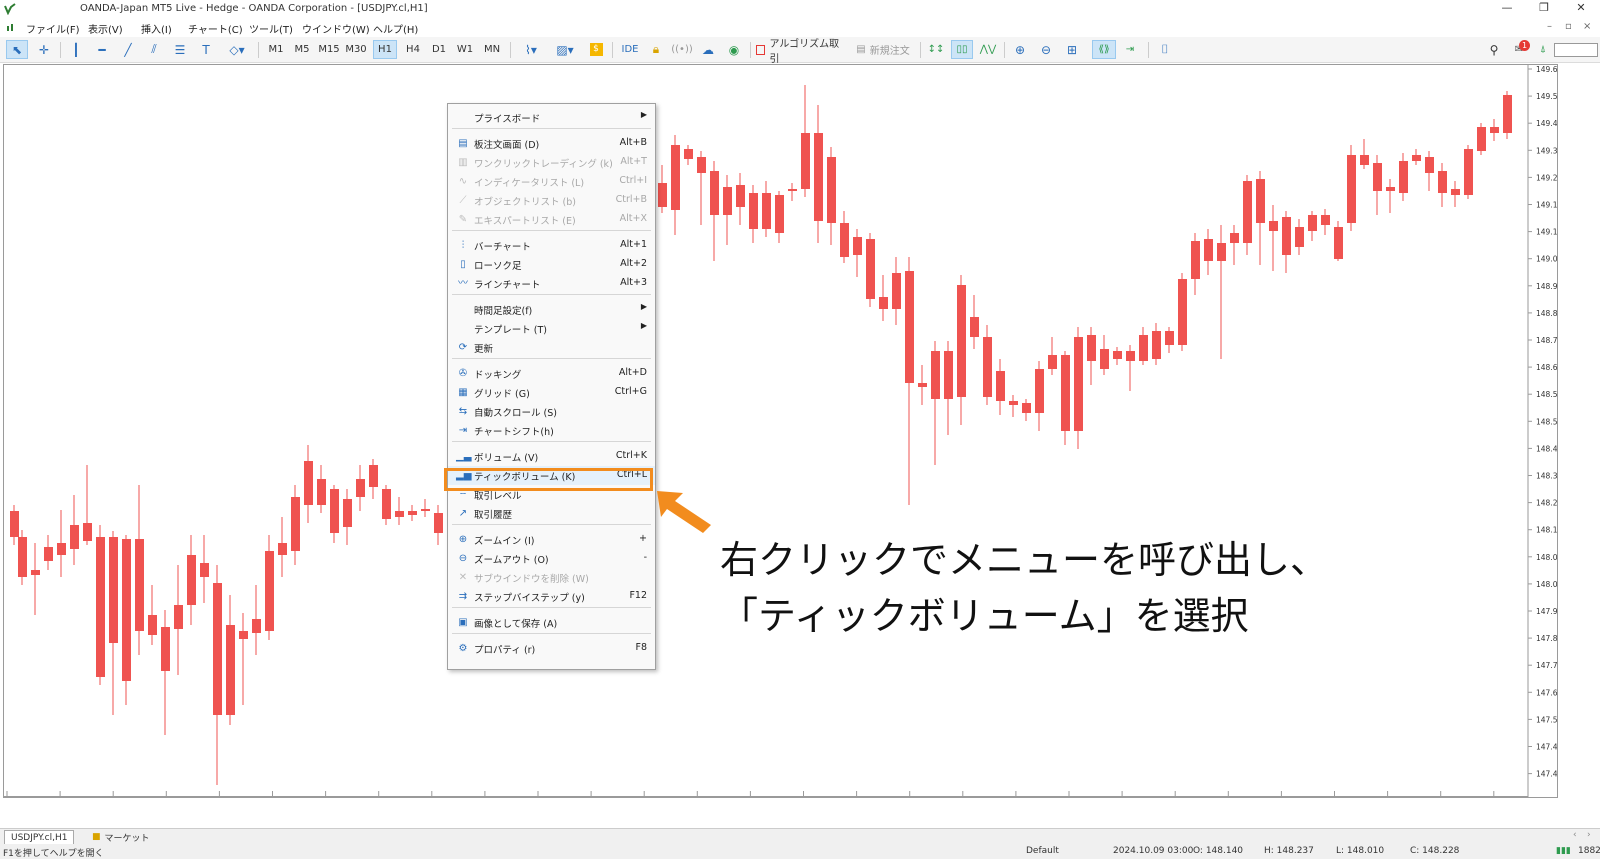  What do you see at coordinates (385, 49) in the screenshot?
I see `timeframe-h1-button: H1` at bounding box center [385, 49].